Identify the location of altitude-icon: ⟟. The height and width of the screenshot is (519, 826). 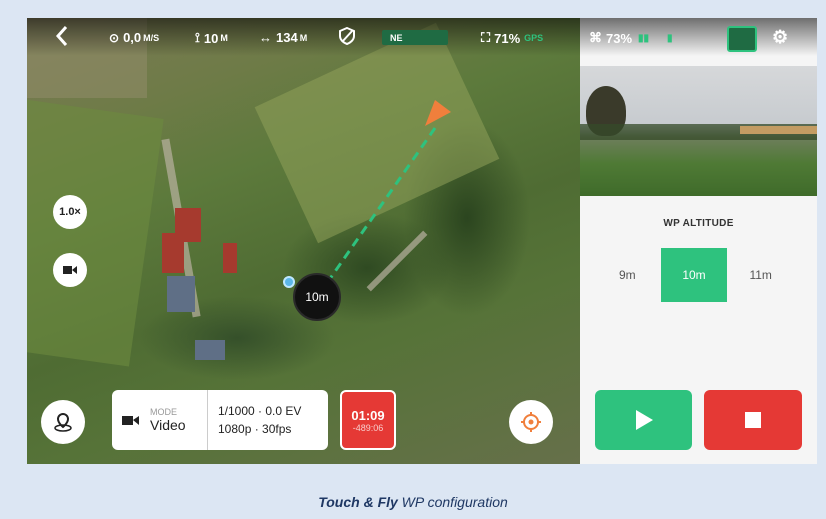
(197, 37).